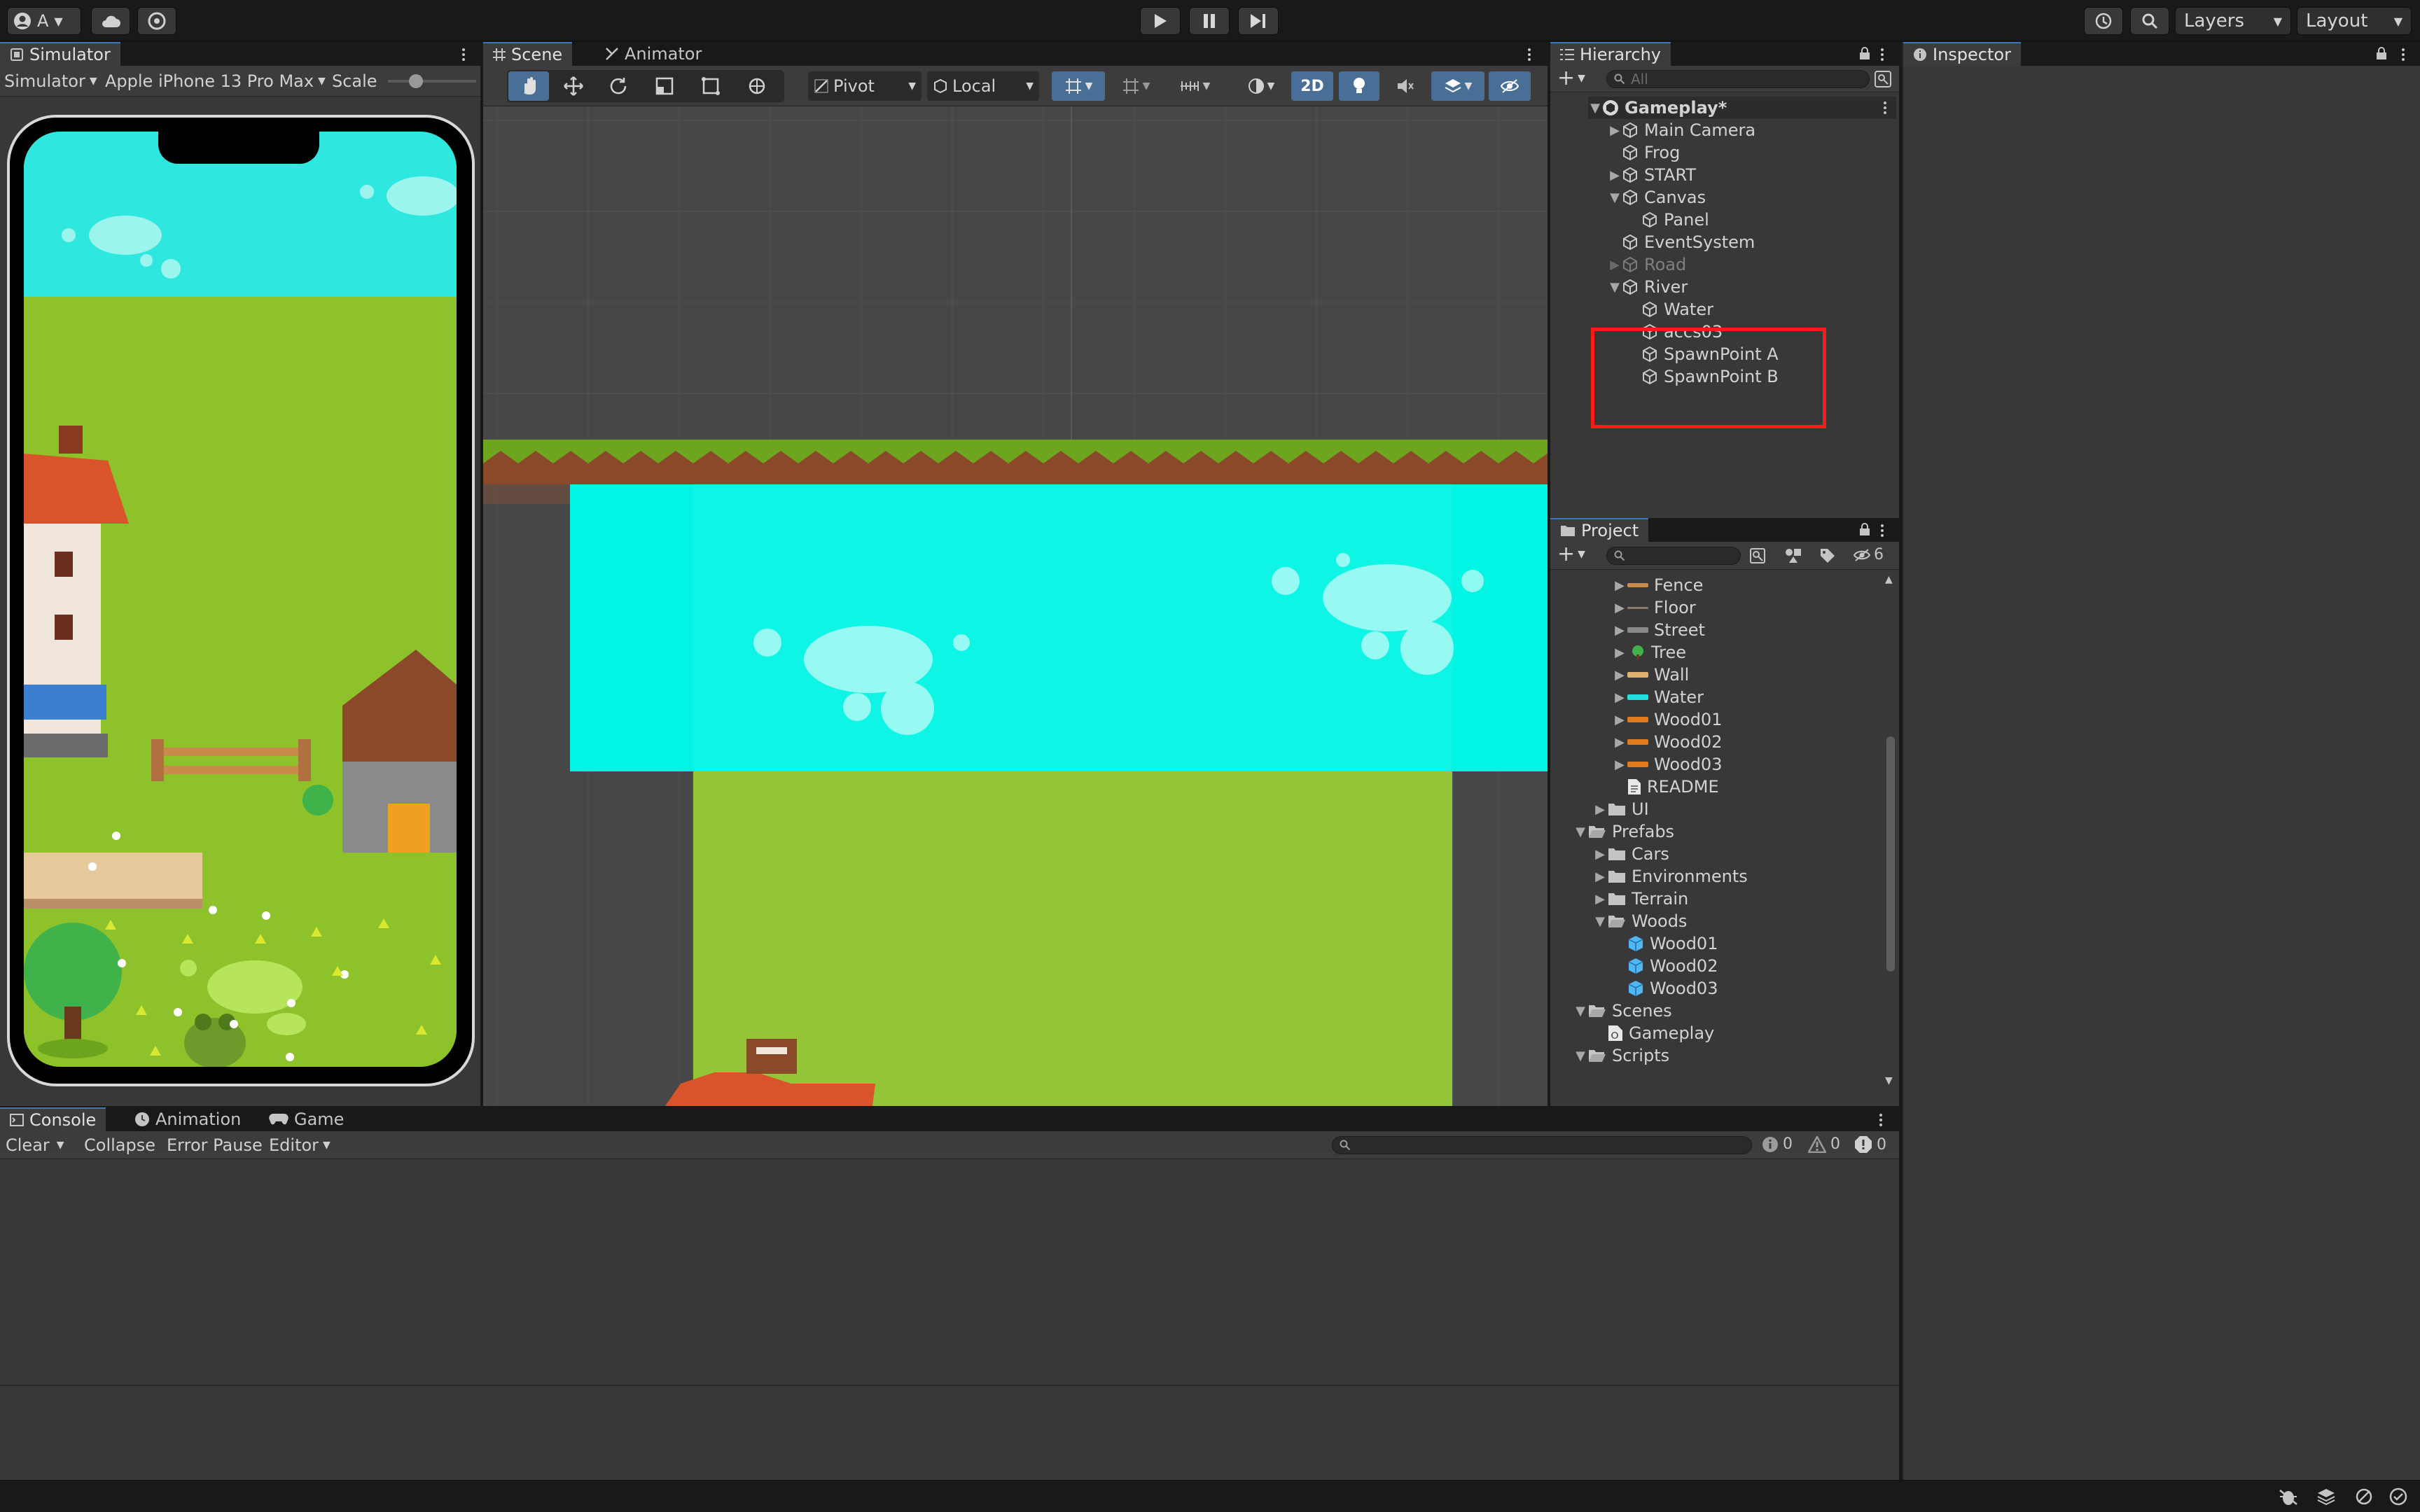 This screenshot has height=1512, width=2420. Describe the element at coordinates (1649, 652) in the screenshot. I see `project-item: ▶ Tree` at that location.